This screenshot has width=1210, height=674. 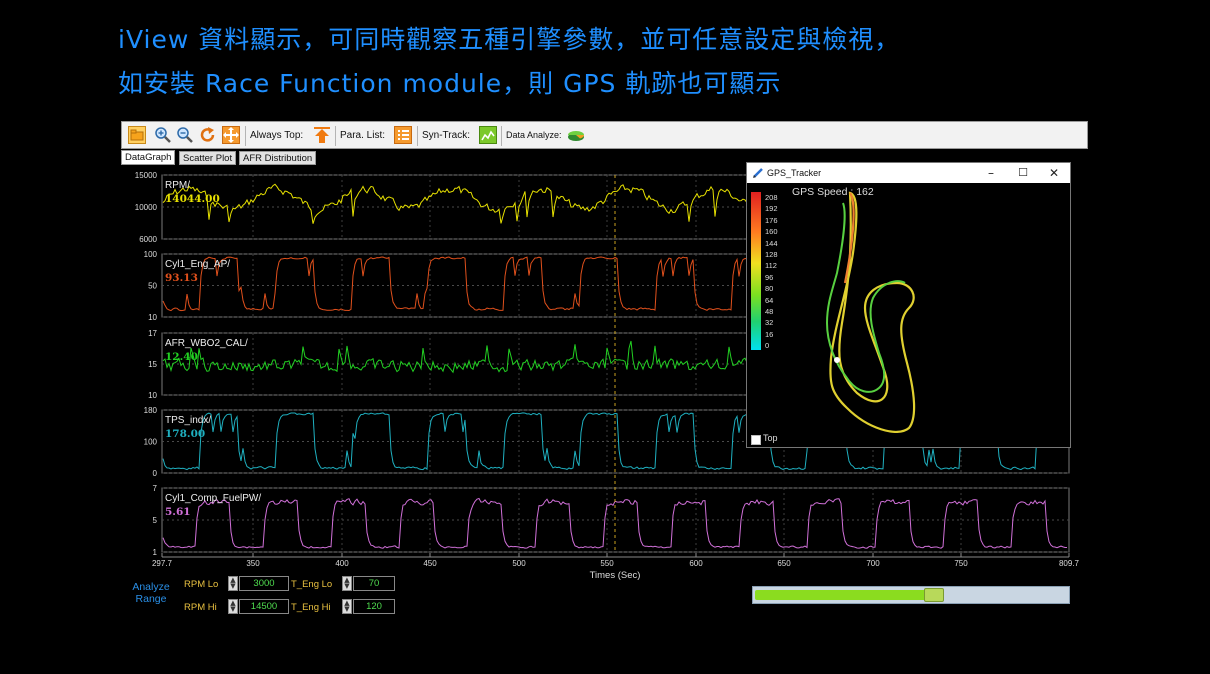 What do you see at coordinates (277, 135) in the screenshot?
I see `always-top-label: Always Top:` at bounding box center [277, 135].